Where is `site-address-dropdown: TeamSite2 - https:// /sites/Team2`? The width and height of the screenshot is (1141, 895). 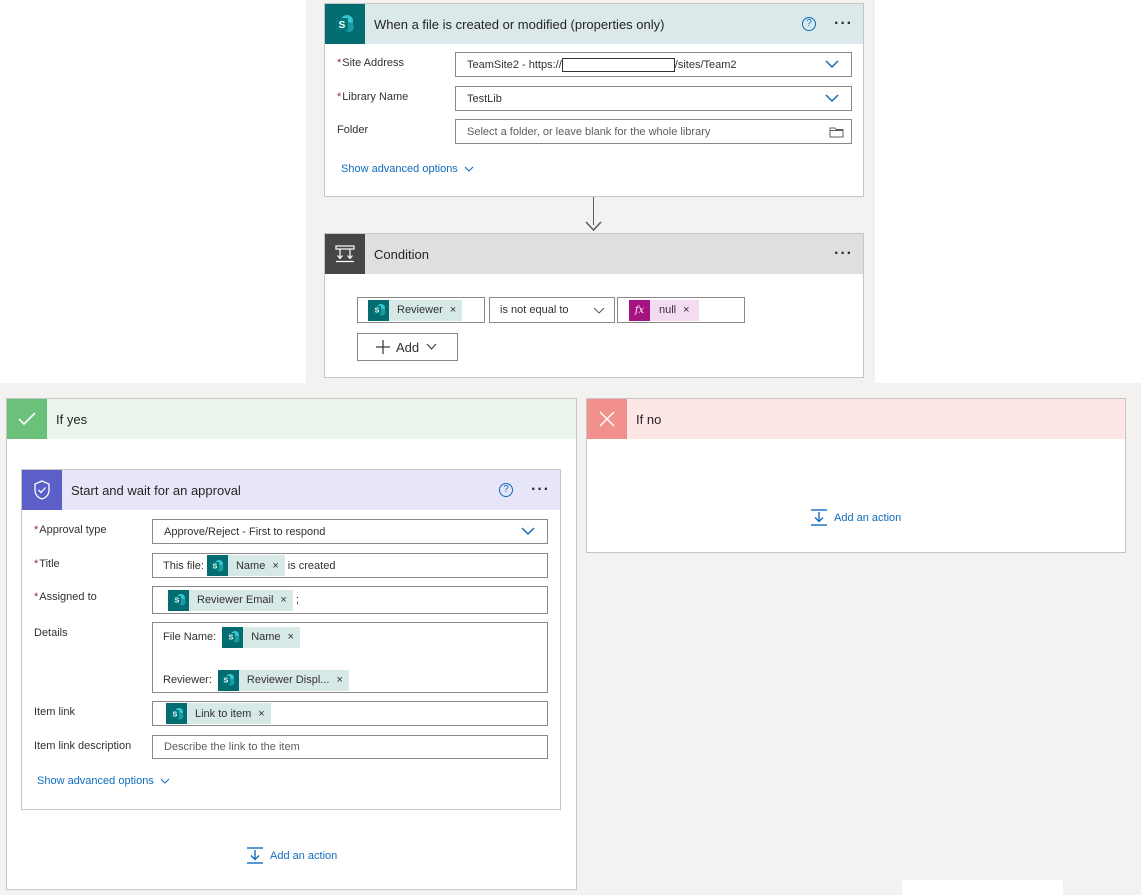 site-address-dropdown: TeamSite2 - https:// /sites/Team2 is located at coordinates (653, 64).